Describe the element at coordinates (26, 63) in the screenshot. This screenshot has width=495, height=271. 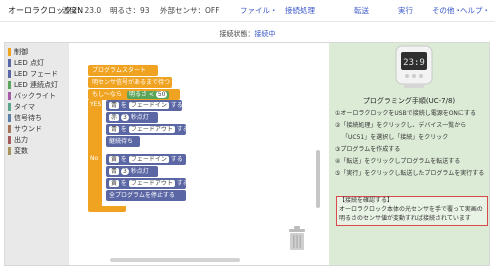
I see `category-led-on: LED 点灯` at that location.